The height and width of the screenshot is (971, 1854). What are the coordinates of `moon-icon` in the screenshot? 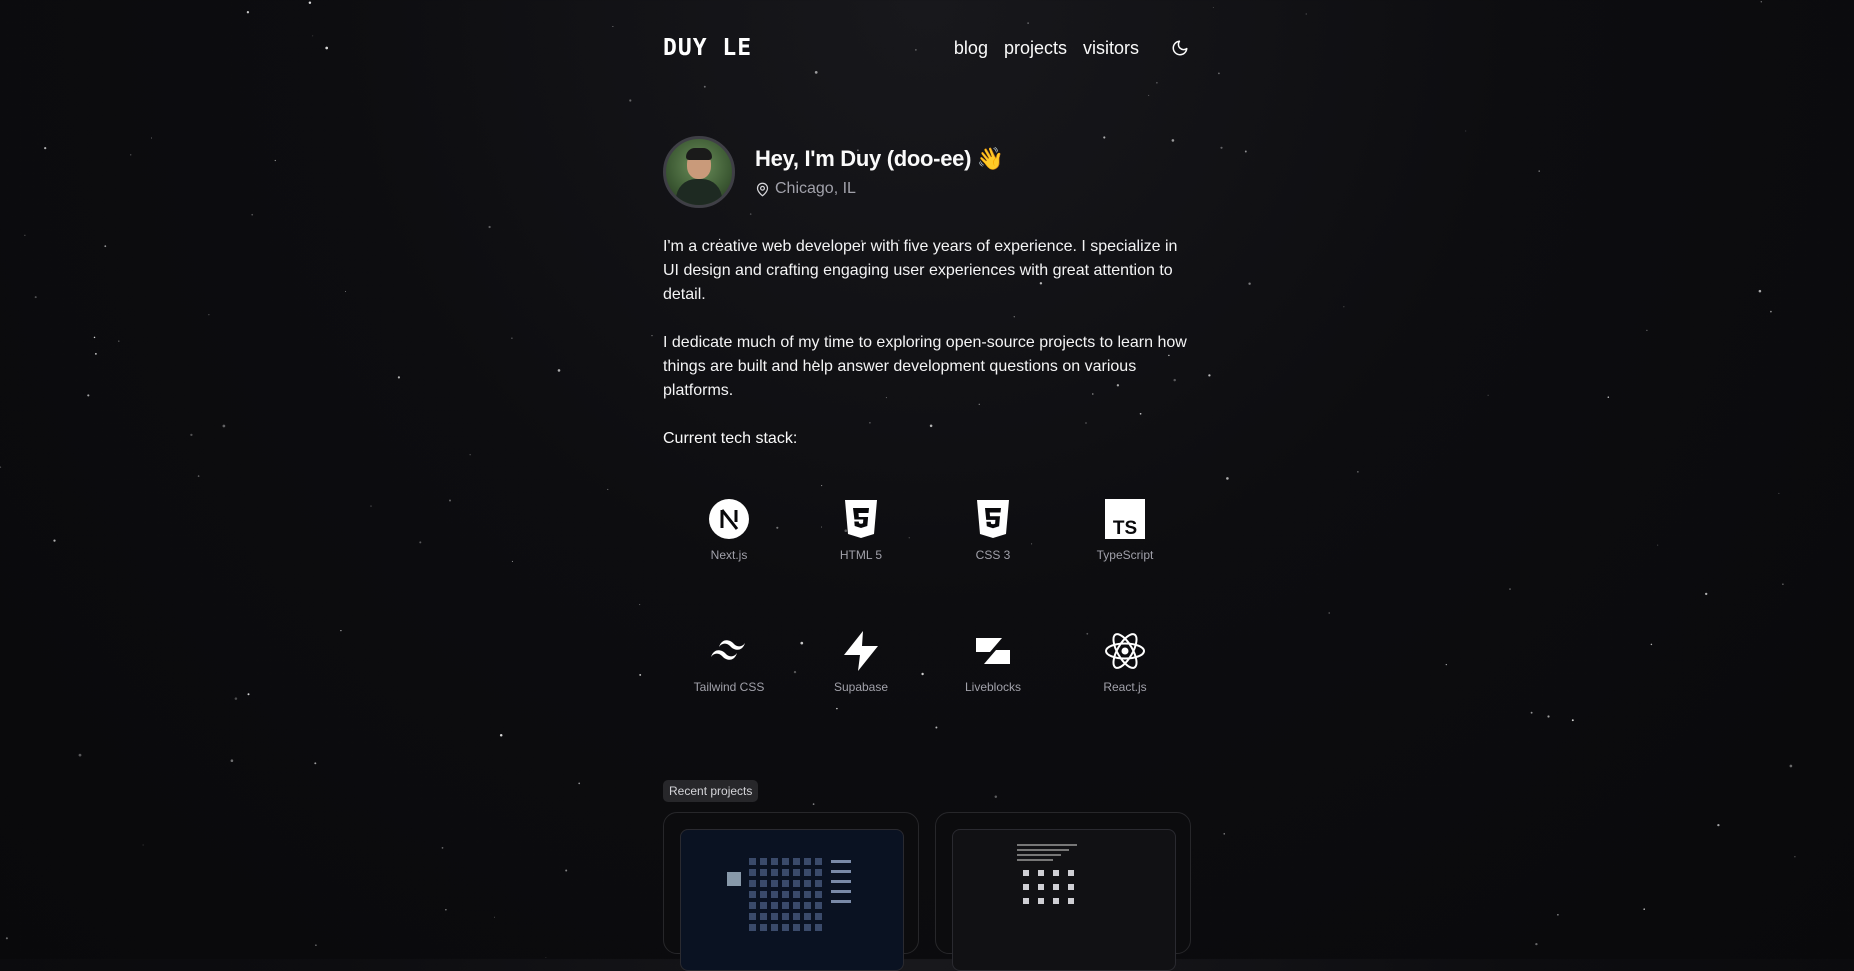 It's located at (1180, 48).